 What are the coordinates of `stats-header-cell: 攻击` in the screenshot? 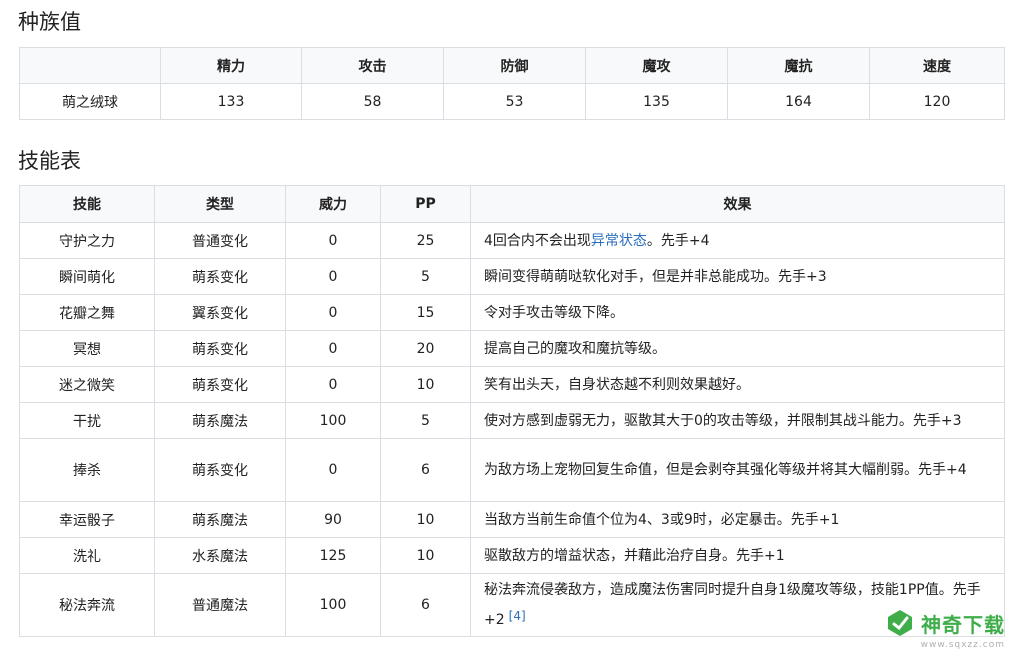 It's located at (372, 65).